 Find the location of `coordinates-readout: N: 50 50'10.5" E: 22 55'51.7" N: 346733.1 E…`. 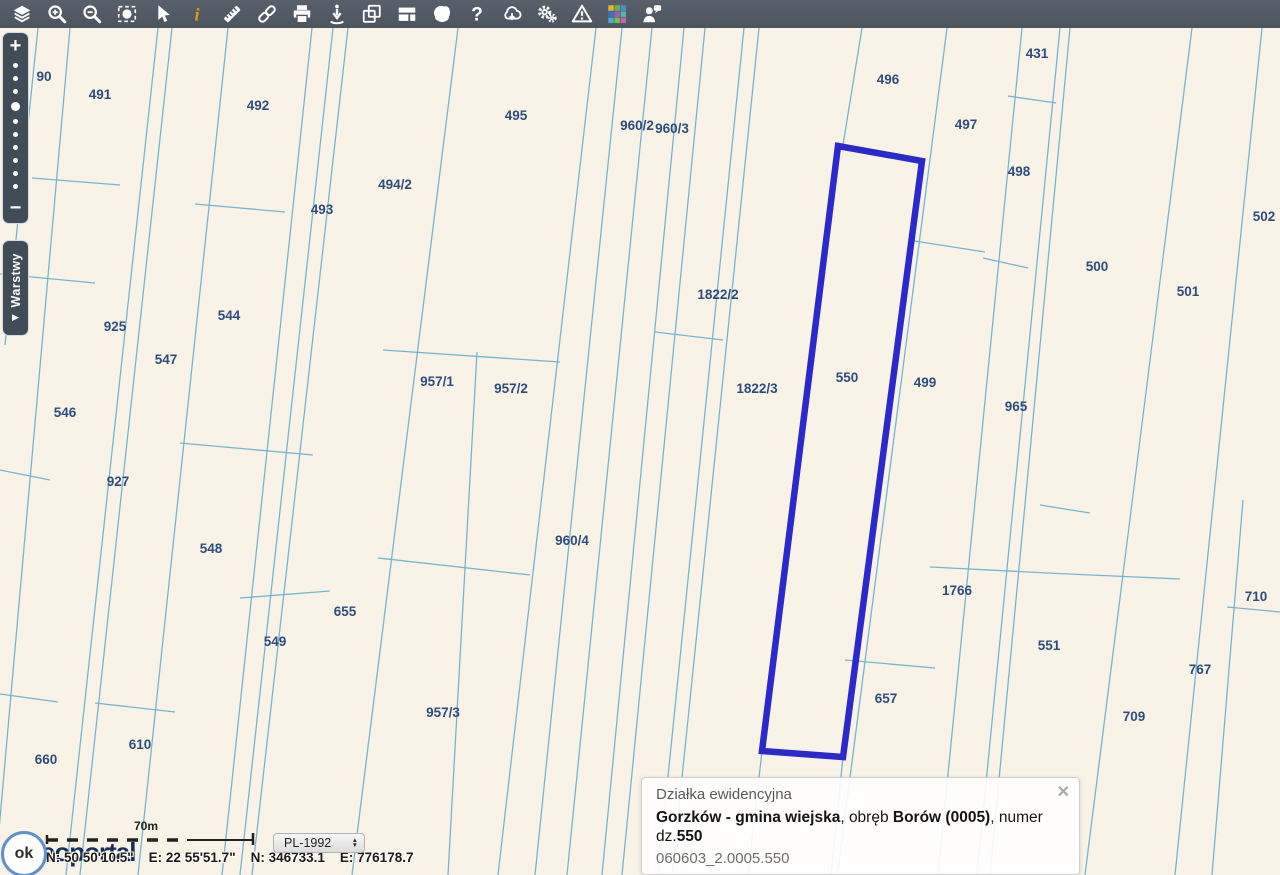

coordinates-readout: N: 50 50'10.5" E: 22 55'51.7" N: 346733.1 E… is located at coordinates (237, 857).